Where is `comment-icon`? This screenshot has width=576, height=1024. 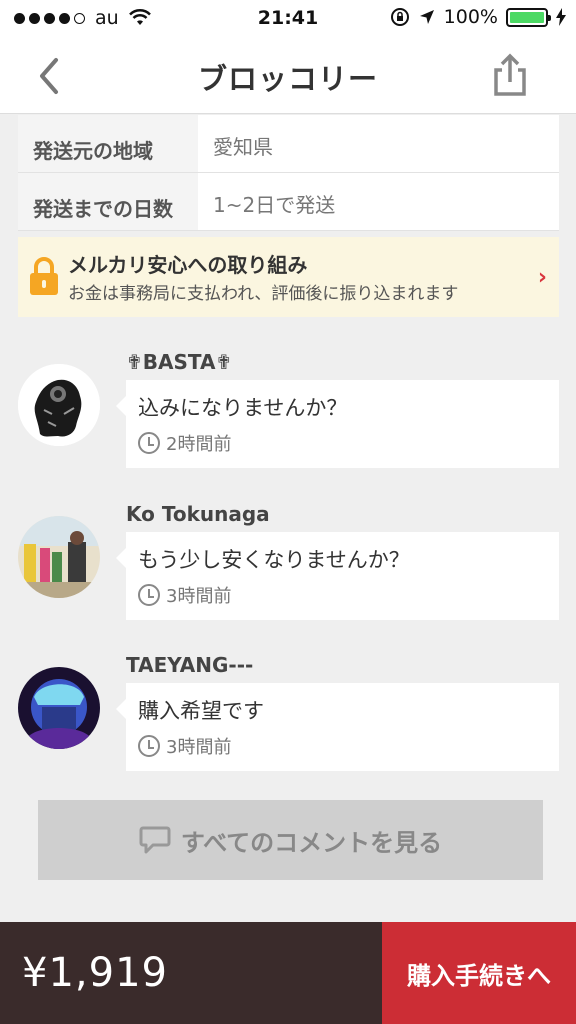 comment-icon is located at coordinates (155, 840).